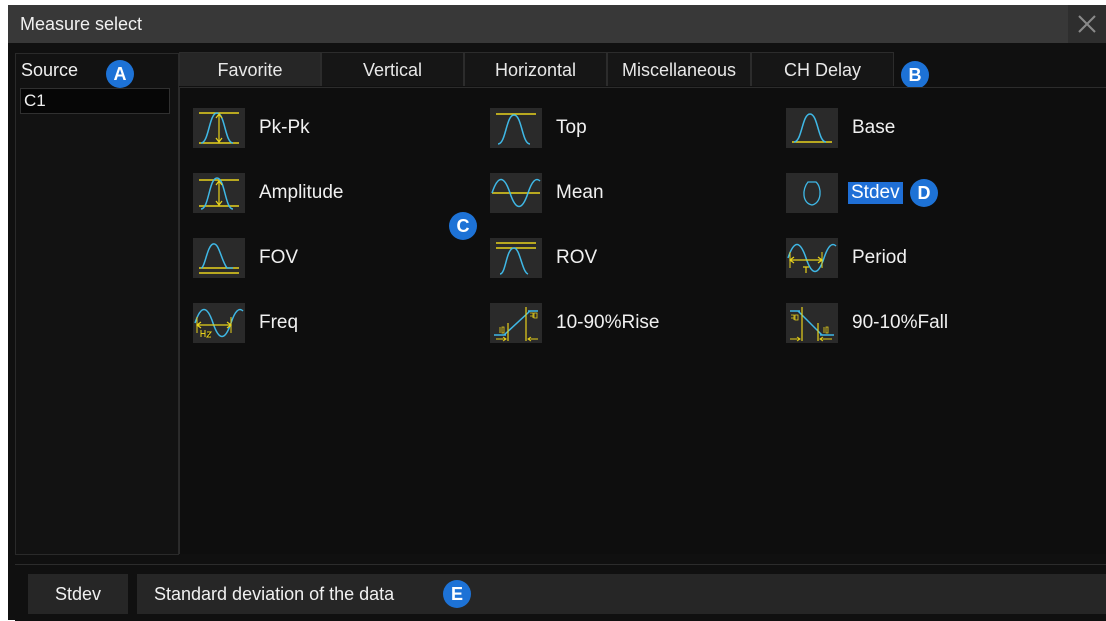  What do you see at coordinates (620, 128) in the screenshot?
I see `measure-item-top: Top` at bounding box center [620, 128].